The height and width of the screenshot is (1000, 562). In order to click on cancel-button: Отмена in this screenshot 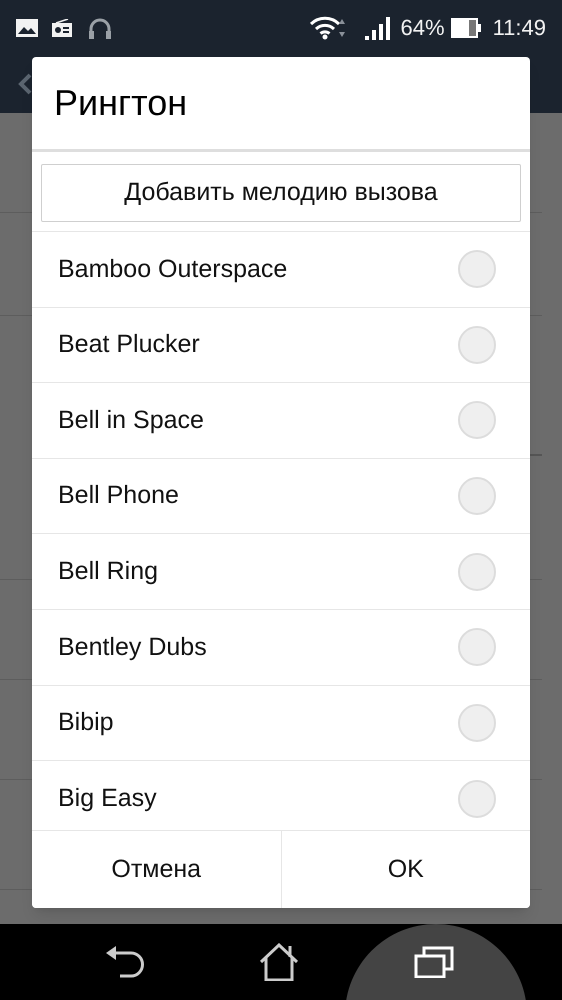, I will do `click(156, 869)`.